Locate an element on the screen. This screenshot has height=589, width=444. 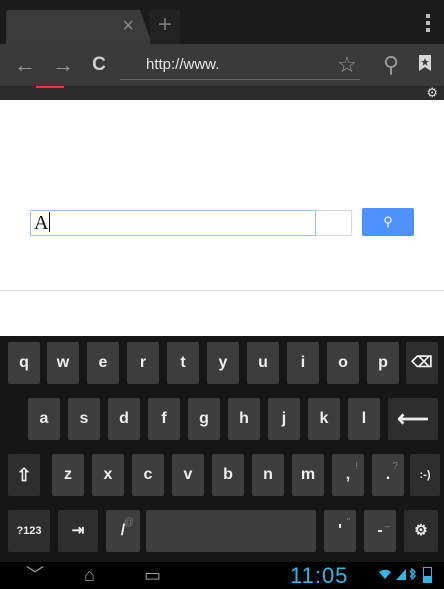
key-comma: ,! is located at coordinates (348, 475).